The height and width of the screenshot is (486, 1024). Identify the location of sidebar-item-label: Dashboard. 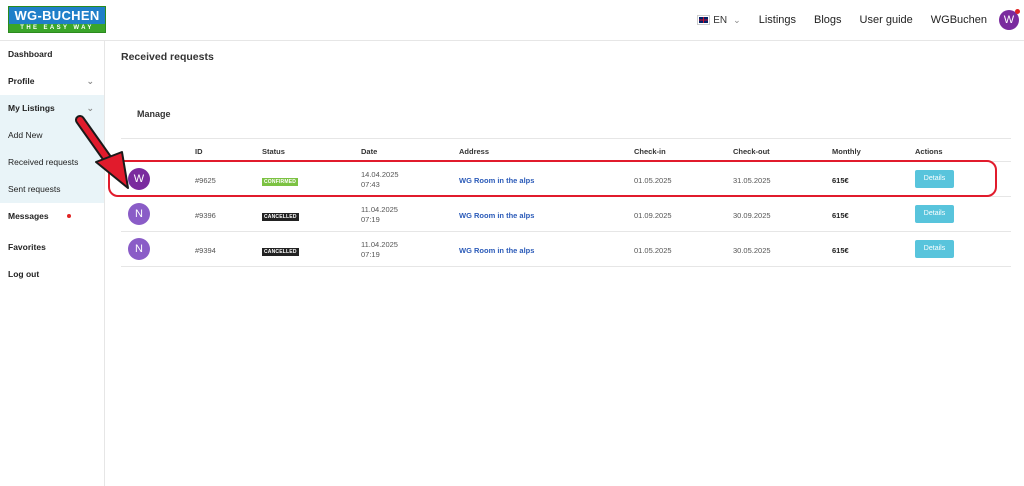
(30, 54).